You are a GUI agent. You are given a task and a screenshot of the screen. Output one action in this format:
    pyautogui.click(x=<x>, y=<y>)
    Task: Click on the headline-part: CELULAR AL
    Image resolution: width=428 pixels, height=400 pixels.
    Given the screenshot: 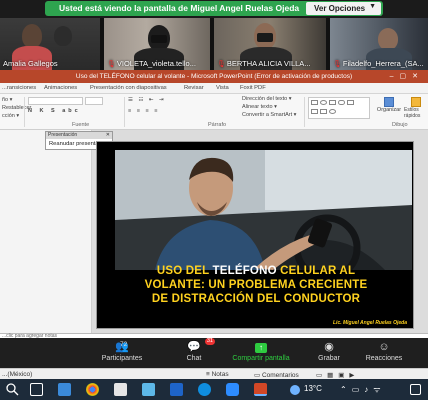 What is the action you would take?
    pyautogui.click(x=316, y=271)
    